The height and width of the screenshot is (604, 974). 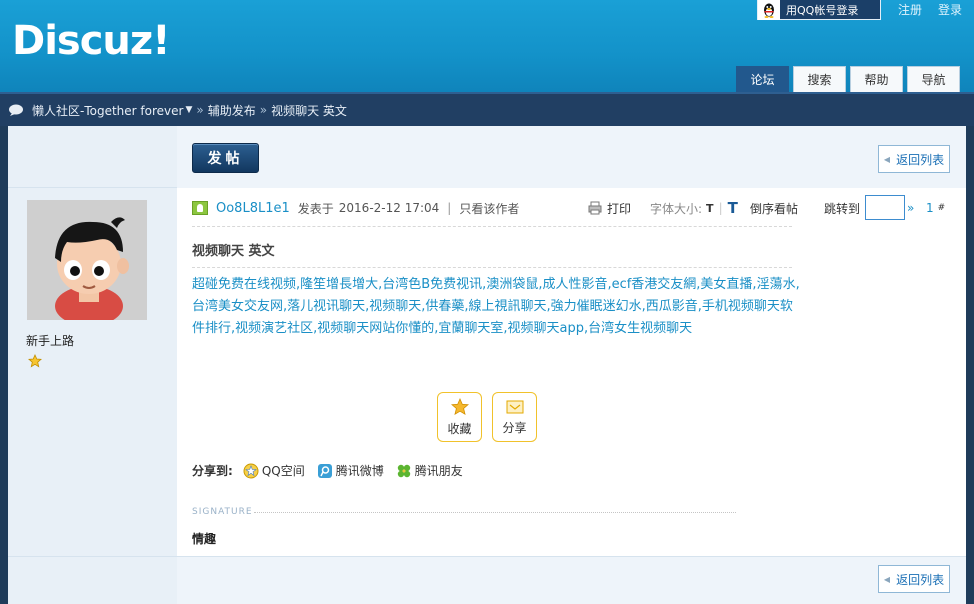 What do you see at coordinates (359, 471) in the screenshot?
I see `share-tencent-weibo-label: 腾讯微博` at bounding box center [359, 471].